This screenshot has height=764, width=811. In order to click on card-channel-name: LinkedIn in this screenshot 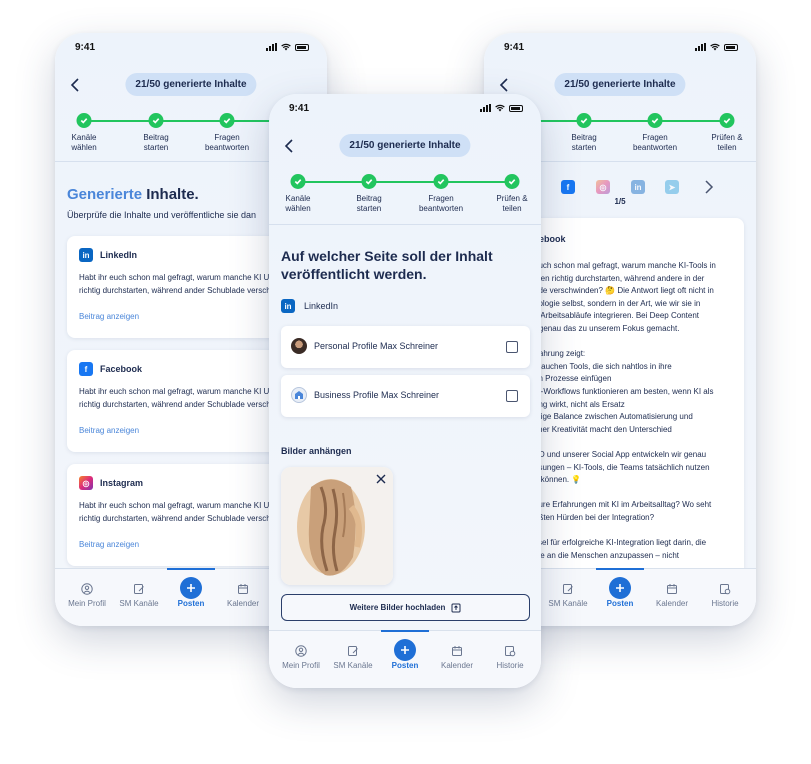, I will do `click(119, 255)`.